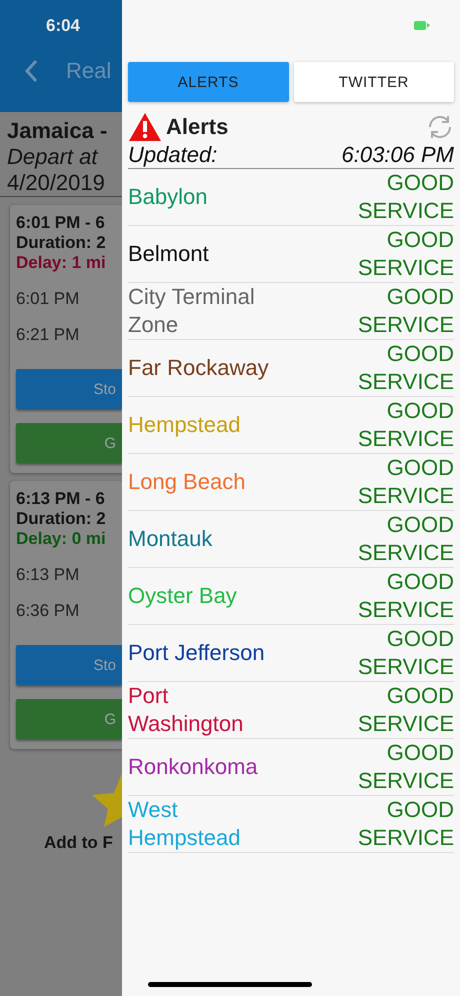  Describe the element at coordinates (168, 254) in the screenshot. I see `line-name: Belmont` at that location.